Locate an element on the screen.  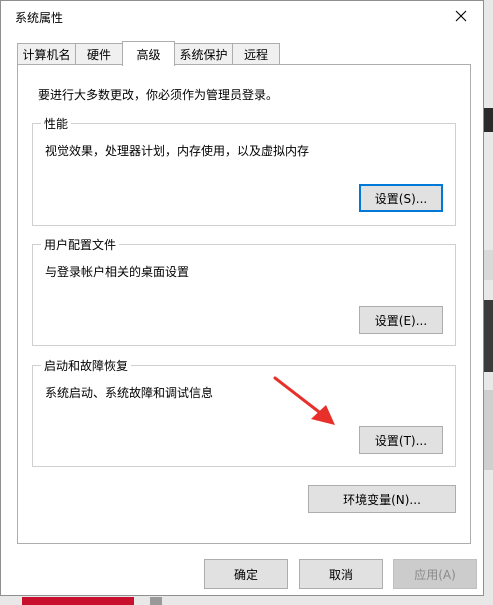
tab-advanced: 高级 is located at coordinates (148, 53).